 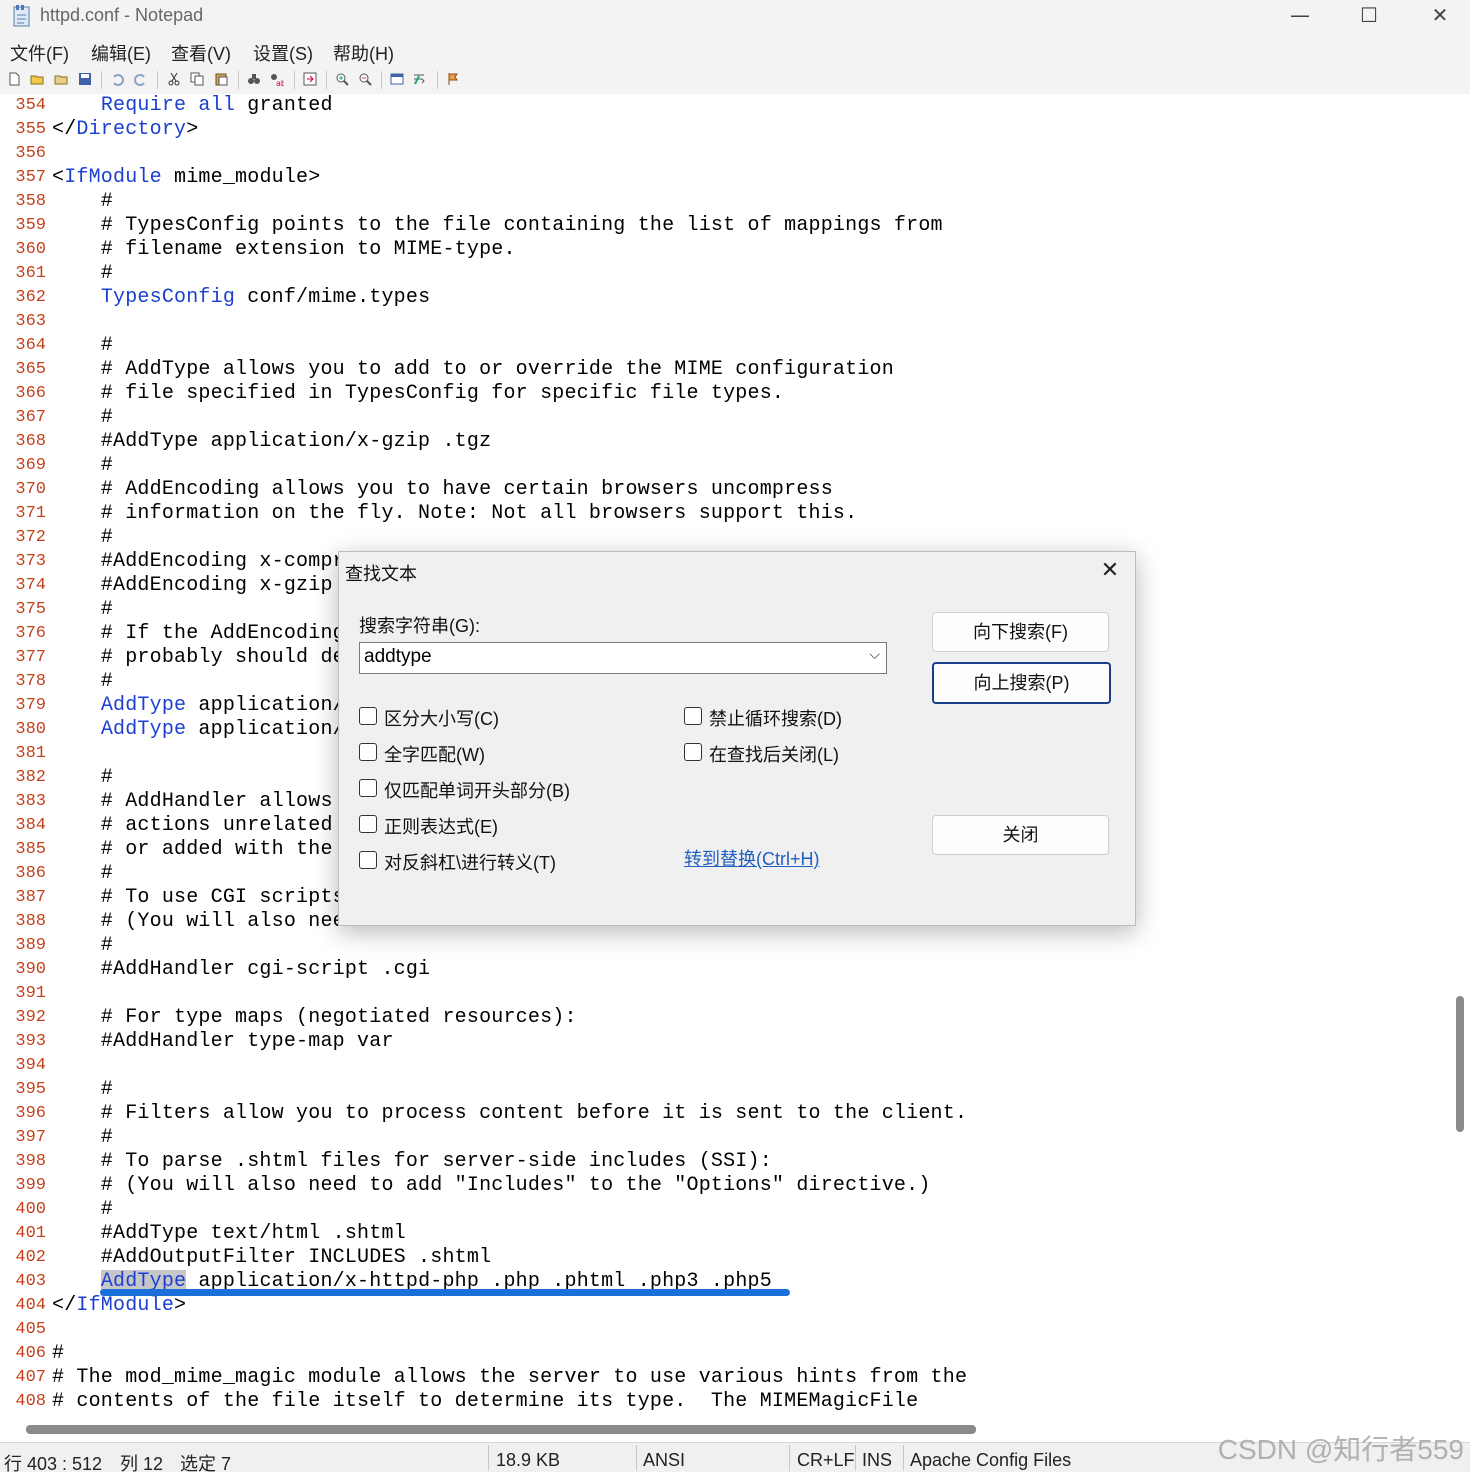 What do you see at coordinates (283, 53) in the screenshot?
I see `menu-settings: 设置(S)` at bounding box center [283, 53].